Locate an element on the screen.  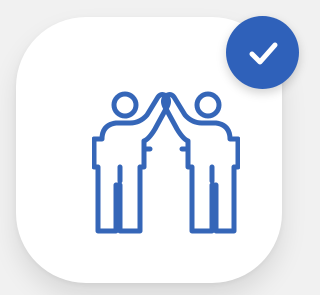
selected-badge is located at coordinates (262, 52).